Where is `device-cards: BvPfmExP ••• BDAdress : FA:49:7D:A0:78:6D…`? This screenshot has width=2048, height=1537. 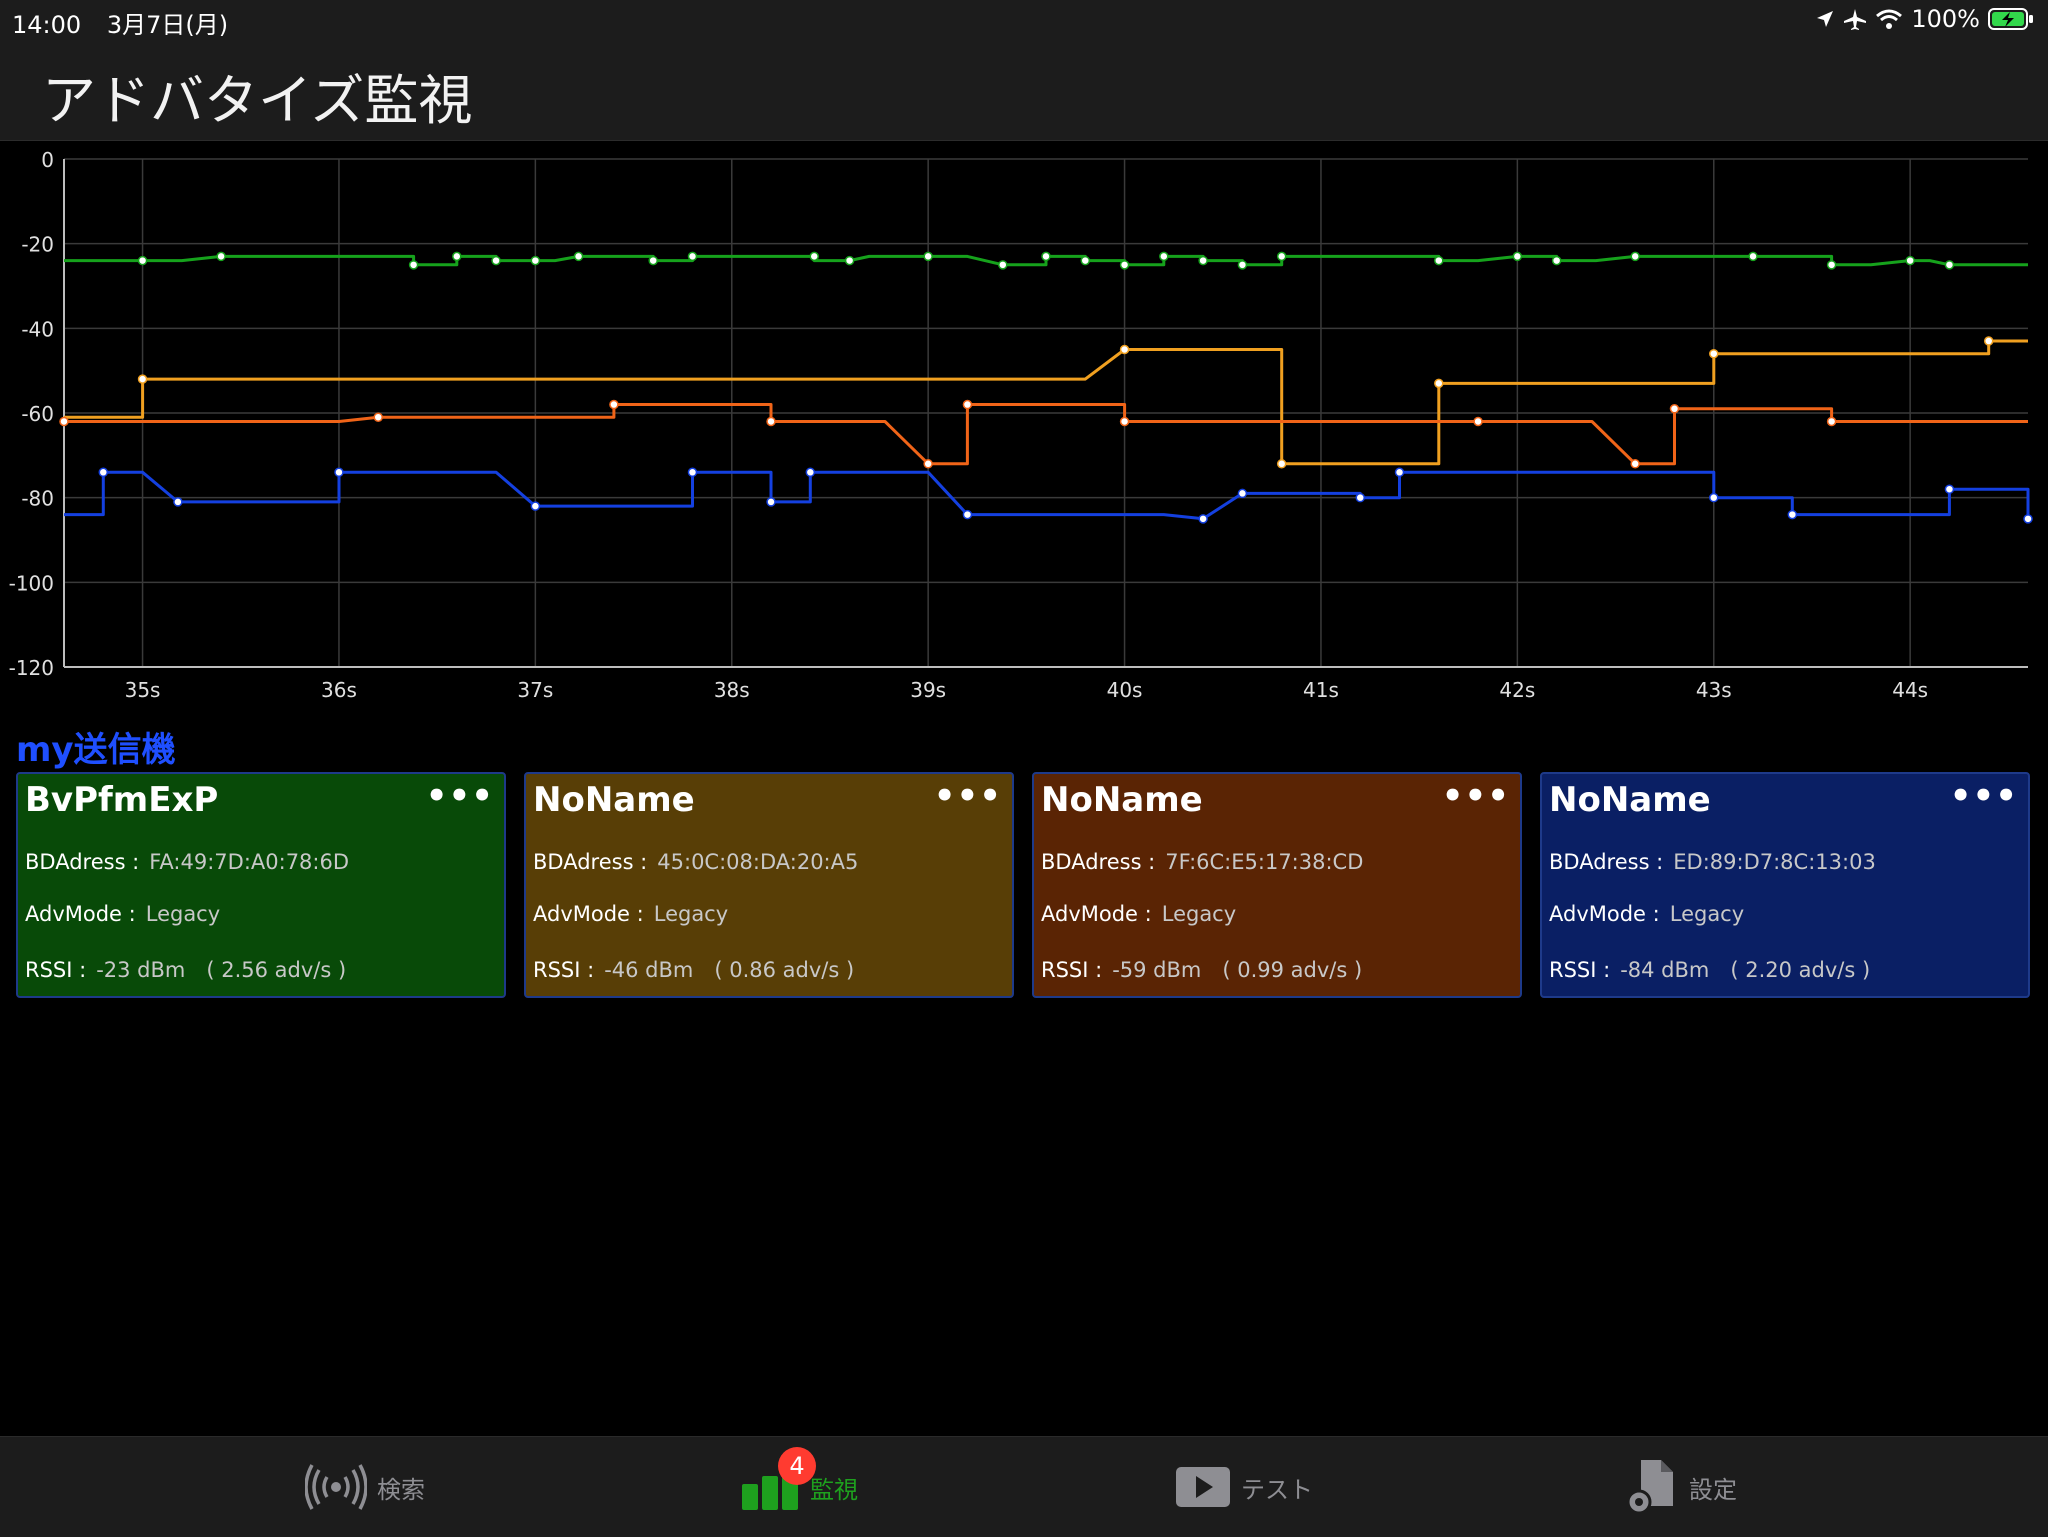
device-cards: BvPfmExP ••• BDAdress : FA:49:7D:A0:78:6D… is located at coordinates (1024, 886).